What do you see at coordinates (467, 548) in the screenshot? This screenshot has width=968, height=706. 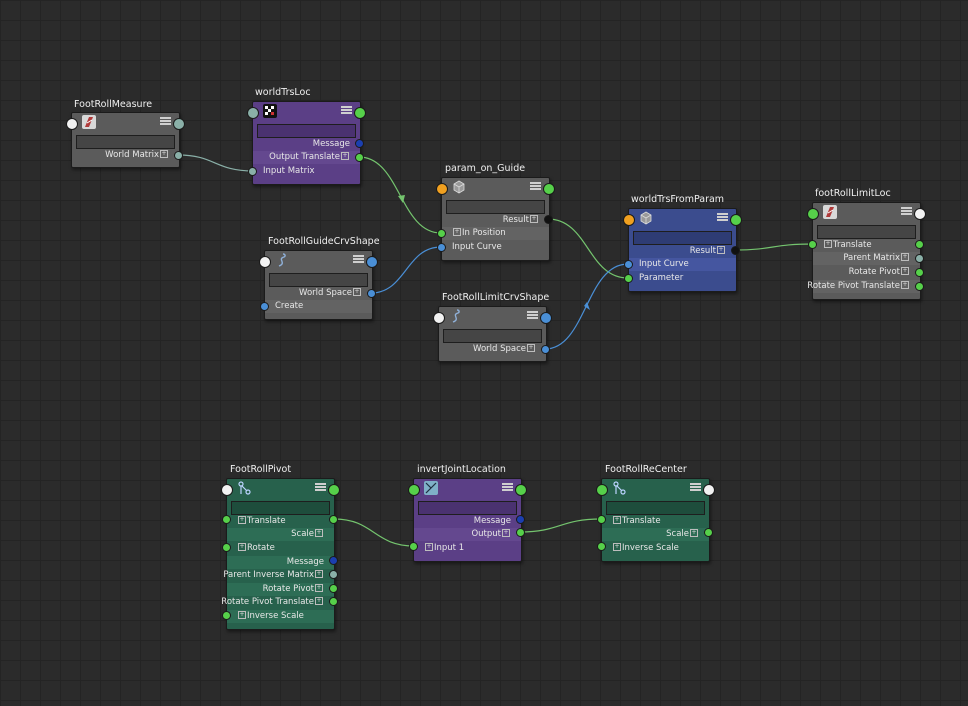 I see `attr-row-input-1: + Input 1` at bounding box center [467, 548].